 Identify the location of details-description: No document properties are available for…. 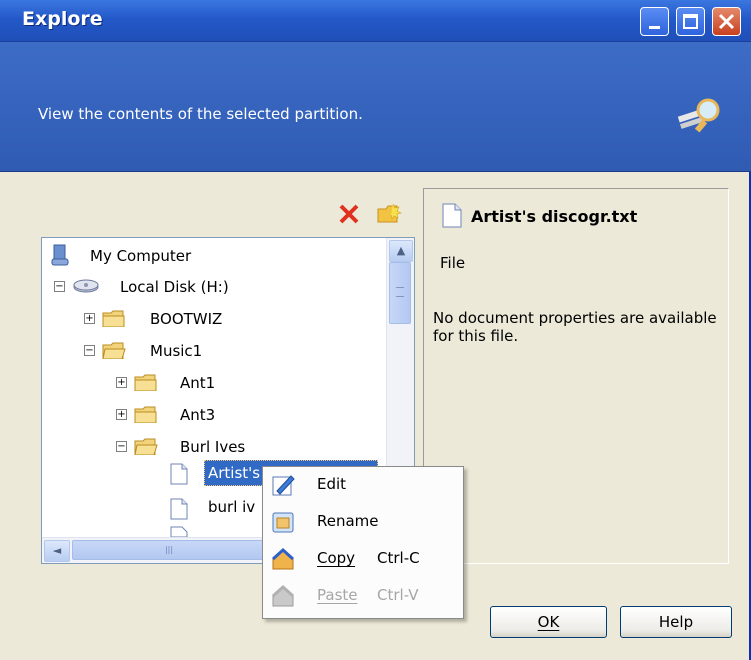
(575, 327).